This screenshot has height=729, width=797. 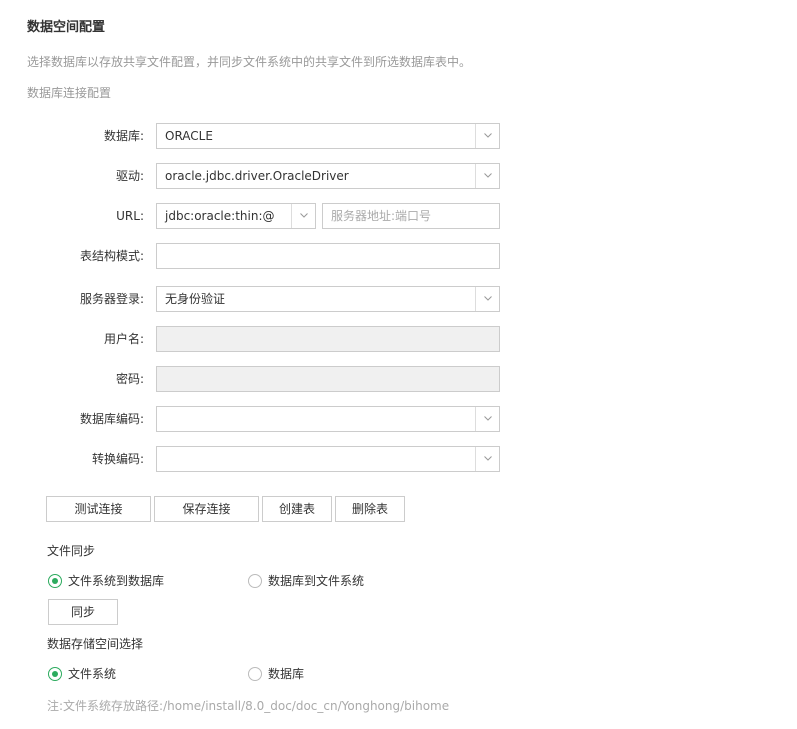 I want to click on url-host-input, so click(x=411, y=216).